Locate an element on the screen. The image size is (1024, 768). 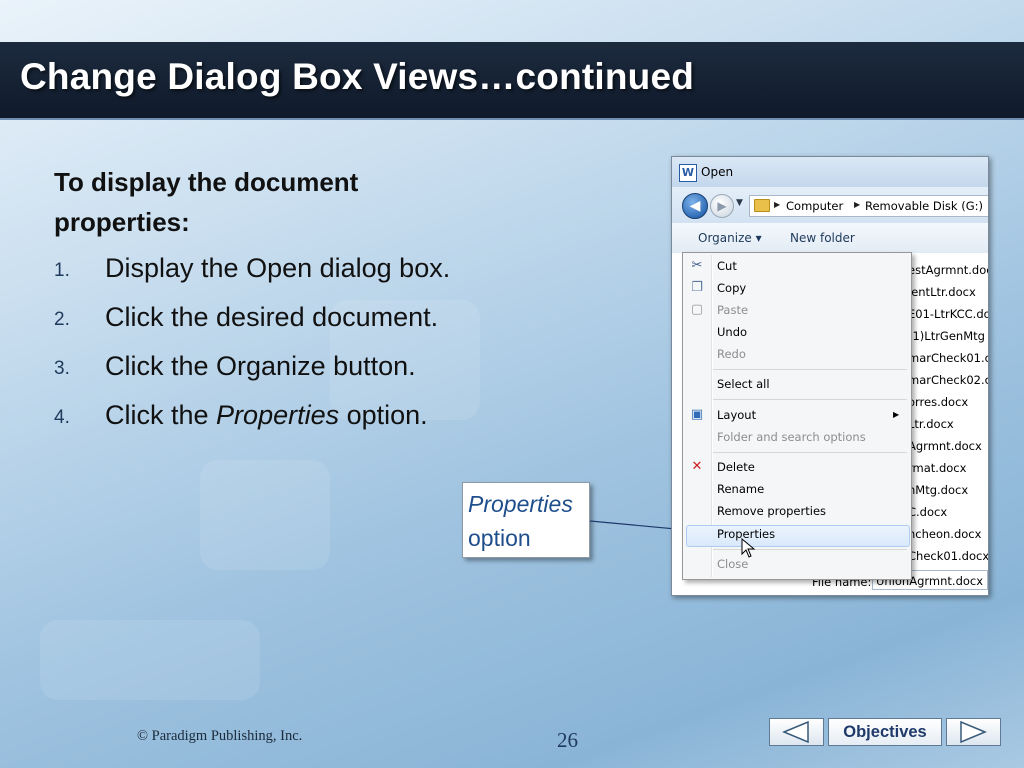
step-number: 2. is located at coordinates (62, 319).